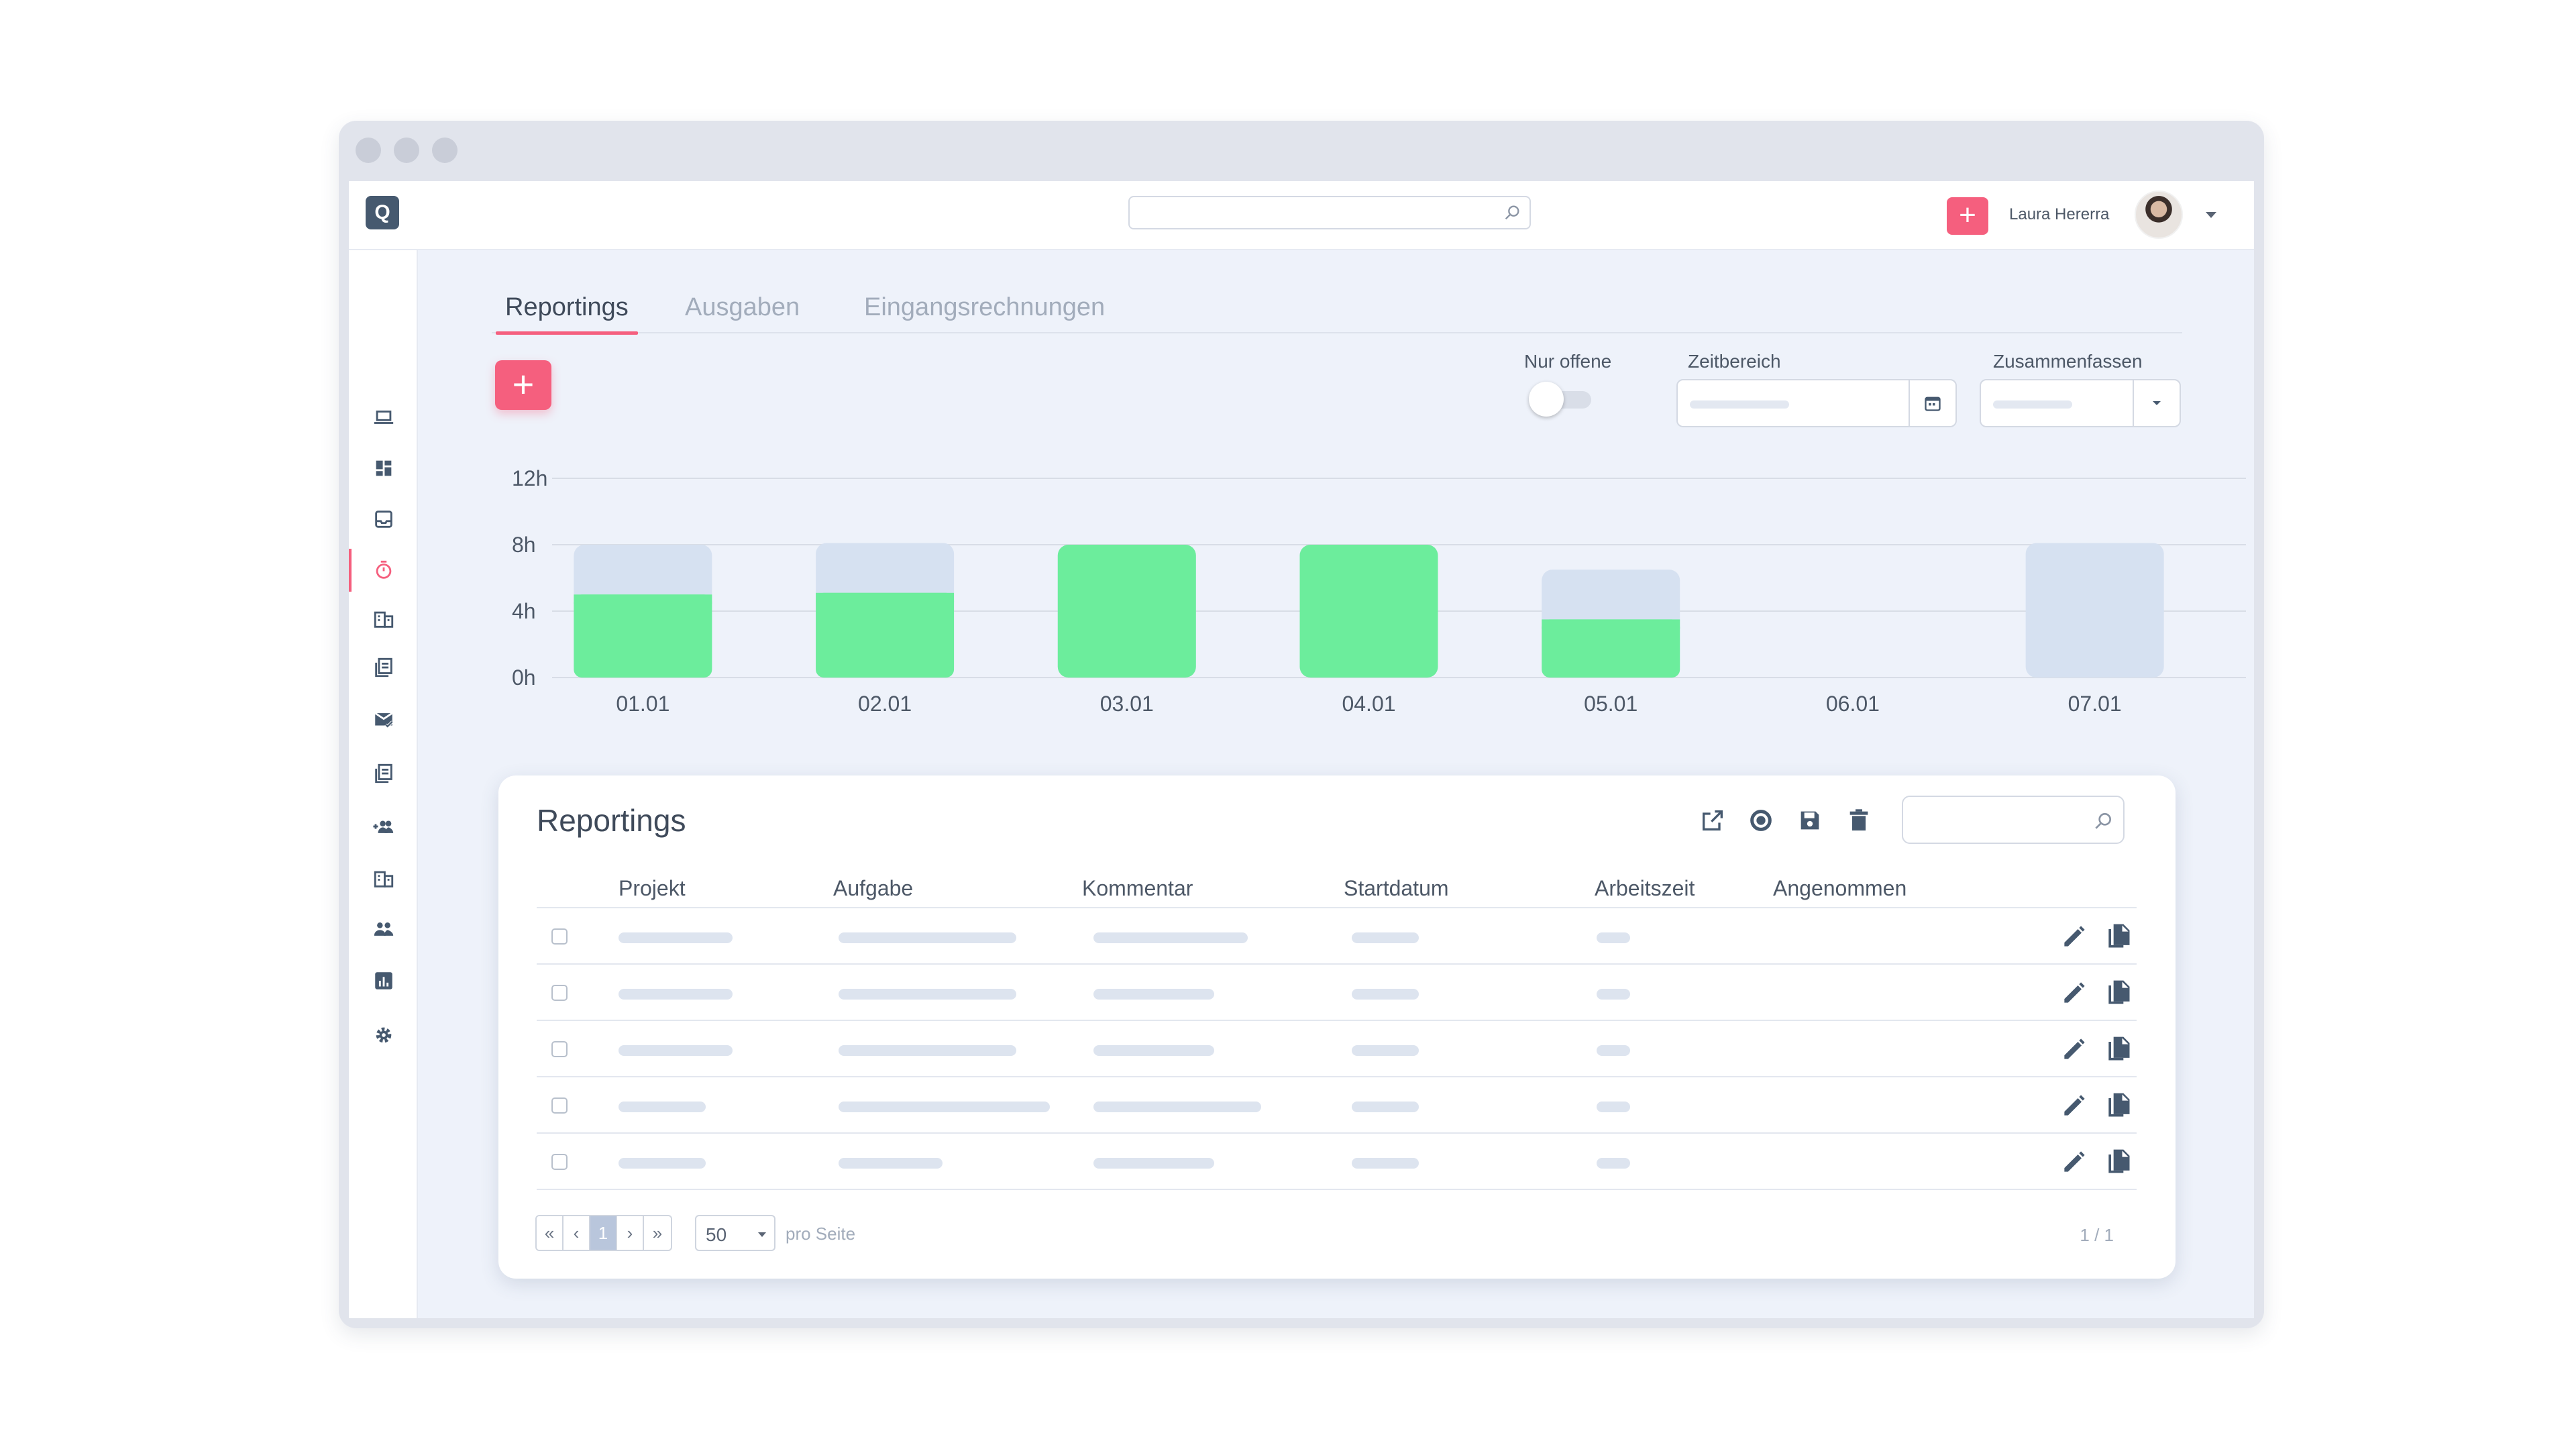 This screenshot has width=2576, height=1449. Describe the element at coordinates (1967, 216) in the screenshot. I see `quick-add-button: +` at that location.